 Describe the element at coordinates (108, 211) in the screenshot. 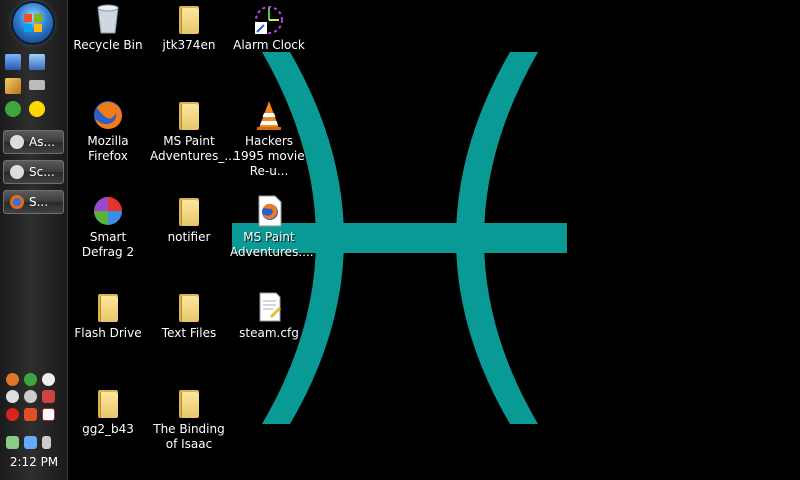

I see `smart-defrag-icon` at that location.